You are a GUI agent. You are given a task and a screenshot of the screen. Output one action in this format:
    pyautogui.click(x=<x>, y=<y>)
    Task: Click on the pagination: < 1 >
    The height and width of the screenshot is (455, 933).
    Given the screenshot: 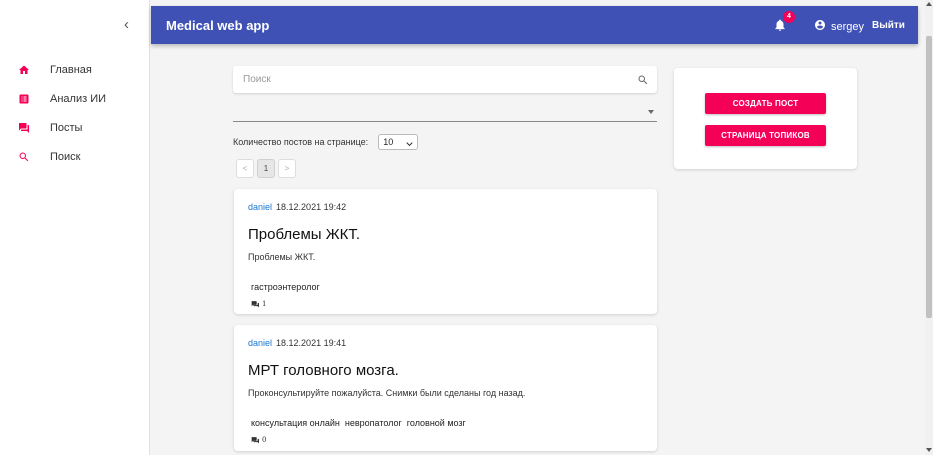 What is the action you would take?
    pyautogui.click(x=267, y=168)
    